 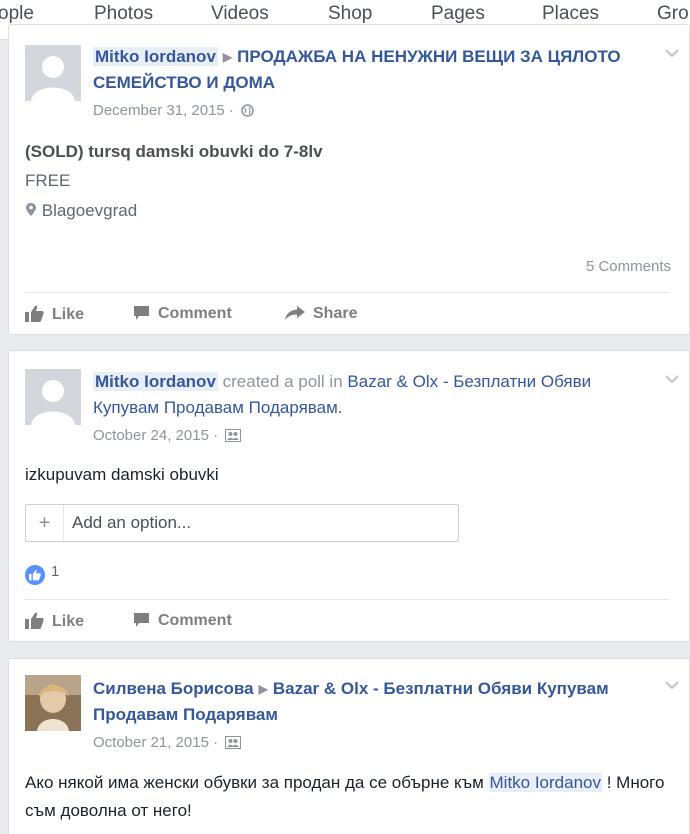 What do you see at coordinates (257, 523) in the screenshot?
I see `poll-option-input` at bounding box center [257, 523].